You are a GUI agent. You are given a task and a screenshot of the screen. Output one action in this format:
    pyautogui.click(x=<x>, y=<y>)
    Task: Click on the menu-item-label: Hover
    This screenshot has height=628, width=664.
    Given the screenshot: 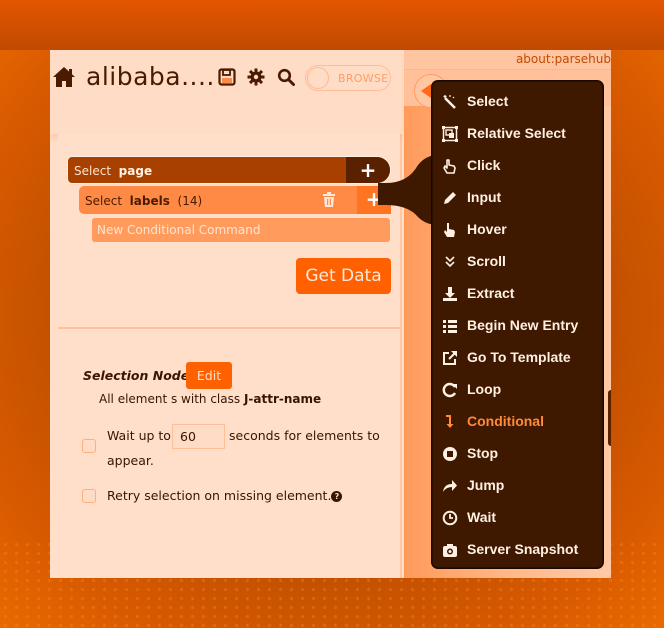 What is the action you would take?
    pyautogui.click(x=487, y=229)
    